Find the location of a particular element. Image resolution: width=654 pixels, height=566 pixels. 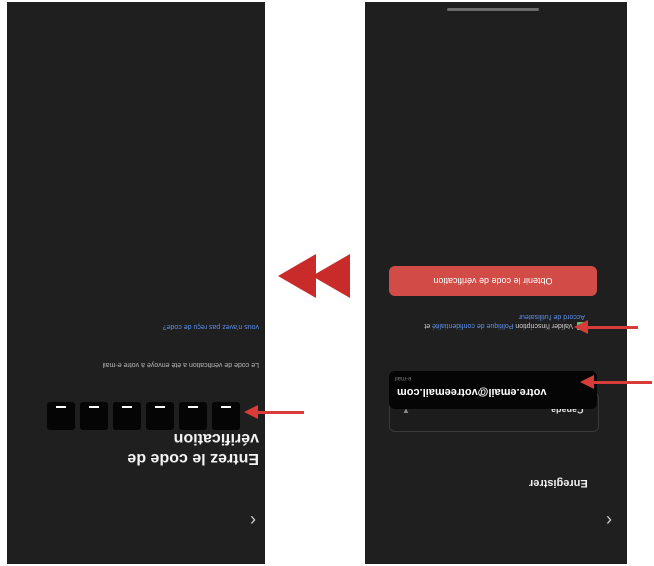

privacy-link: Politique de confidentialité is located at coordinates (472, 325).